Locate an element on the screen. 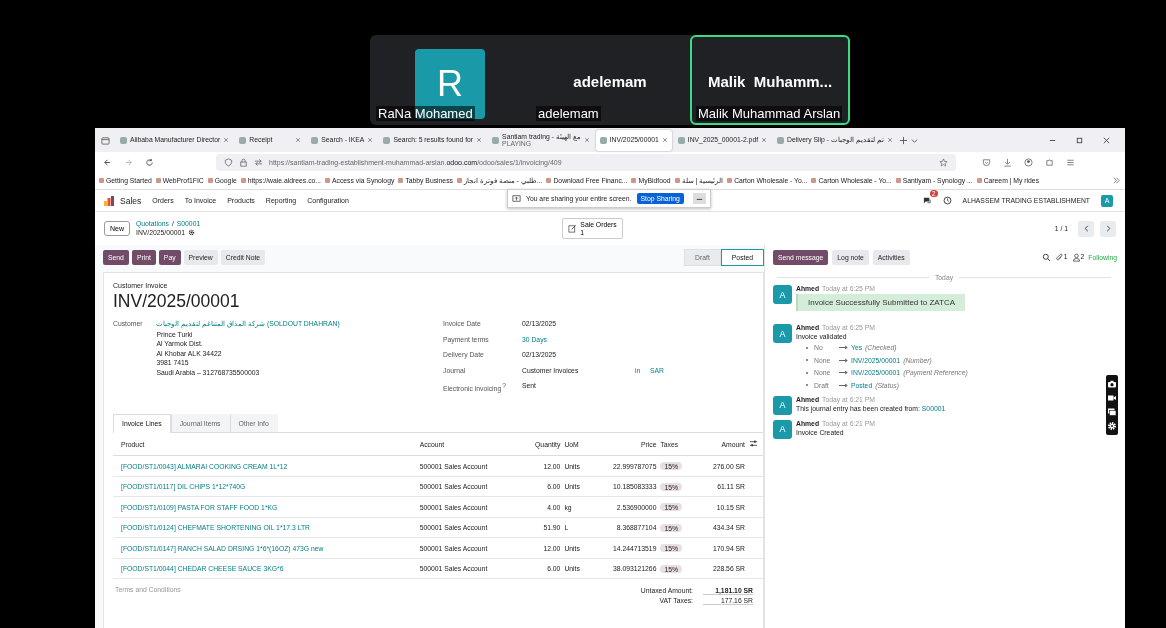  share-screen-icon is located at coordinates (516, 198).